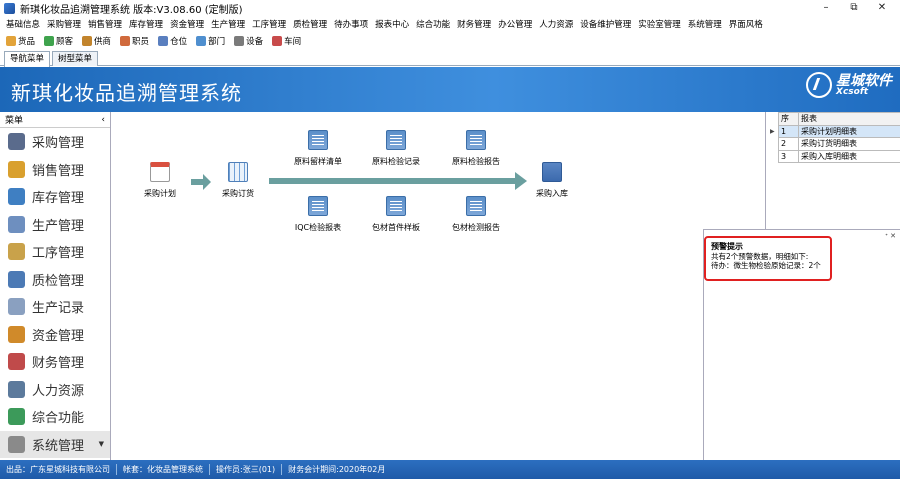  I want to click on status-period: 财务会计期间:2020年02月, so click(337, 469).